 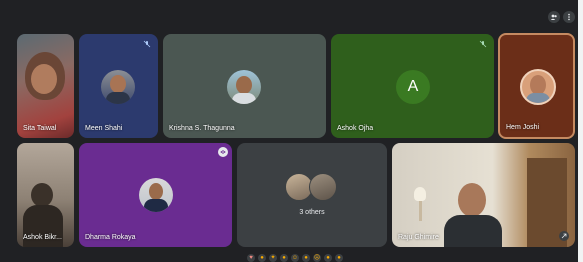 What do you see at coordinates (110, 237) in the screenshot?
I see `participant-name: Dharma Rokaya` at bounding box center [110, 237].